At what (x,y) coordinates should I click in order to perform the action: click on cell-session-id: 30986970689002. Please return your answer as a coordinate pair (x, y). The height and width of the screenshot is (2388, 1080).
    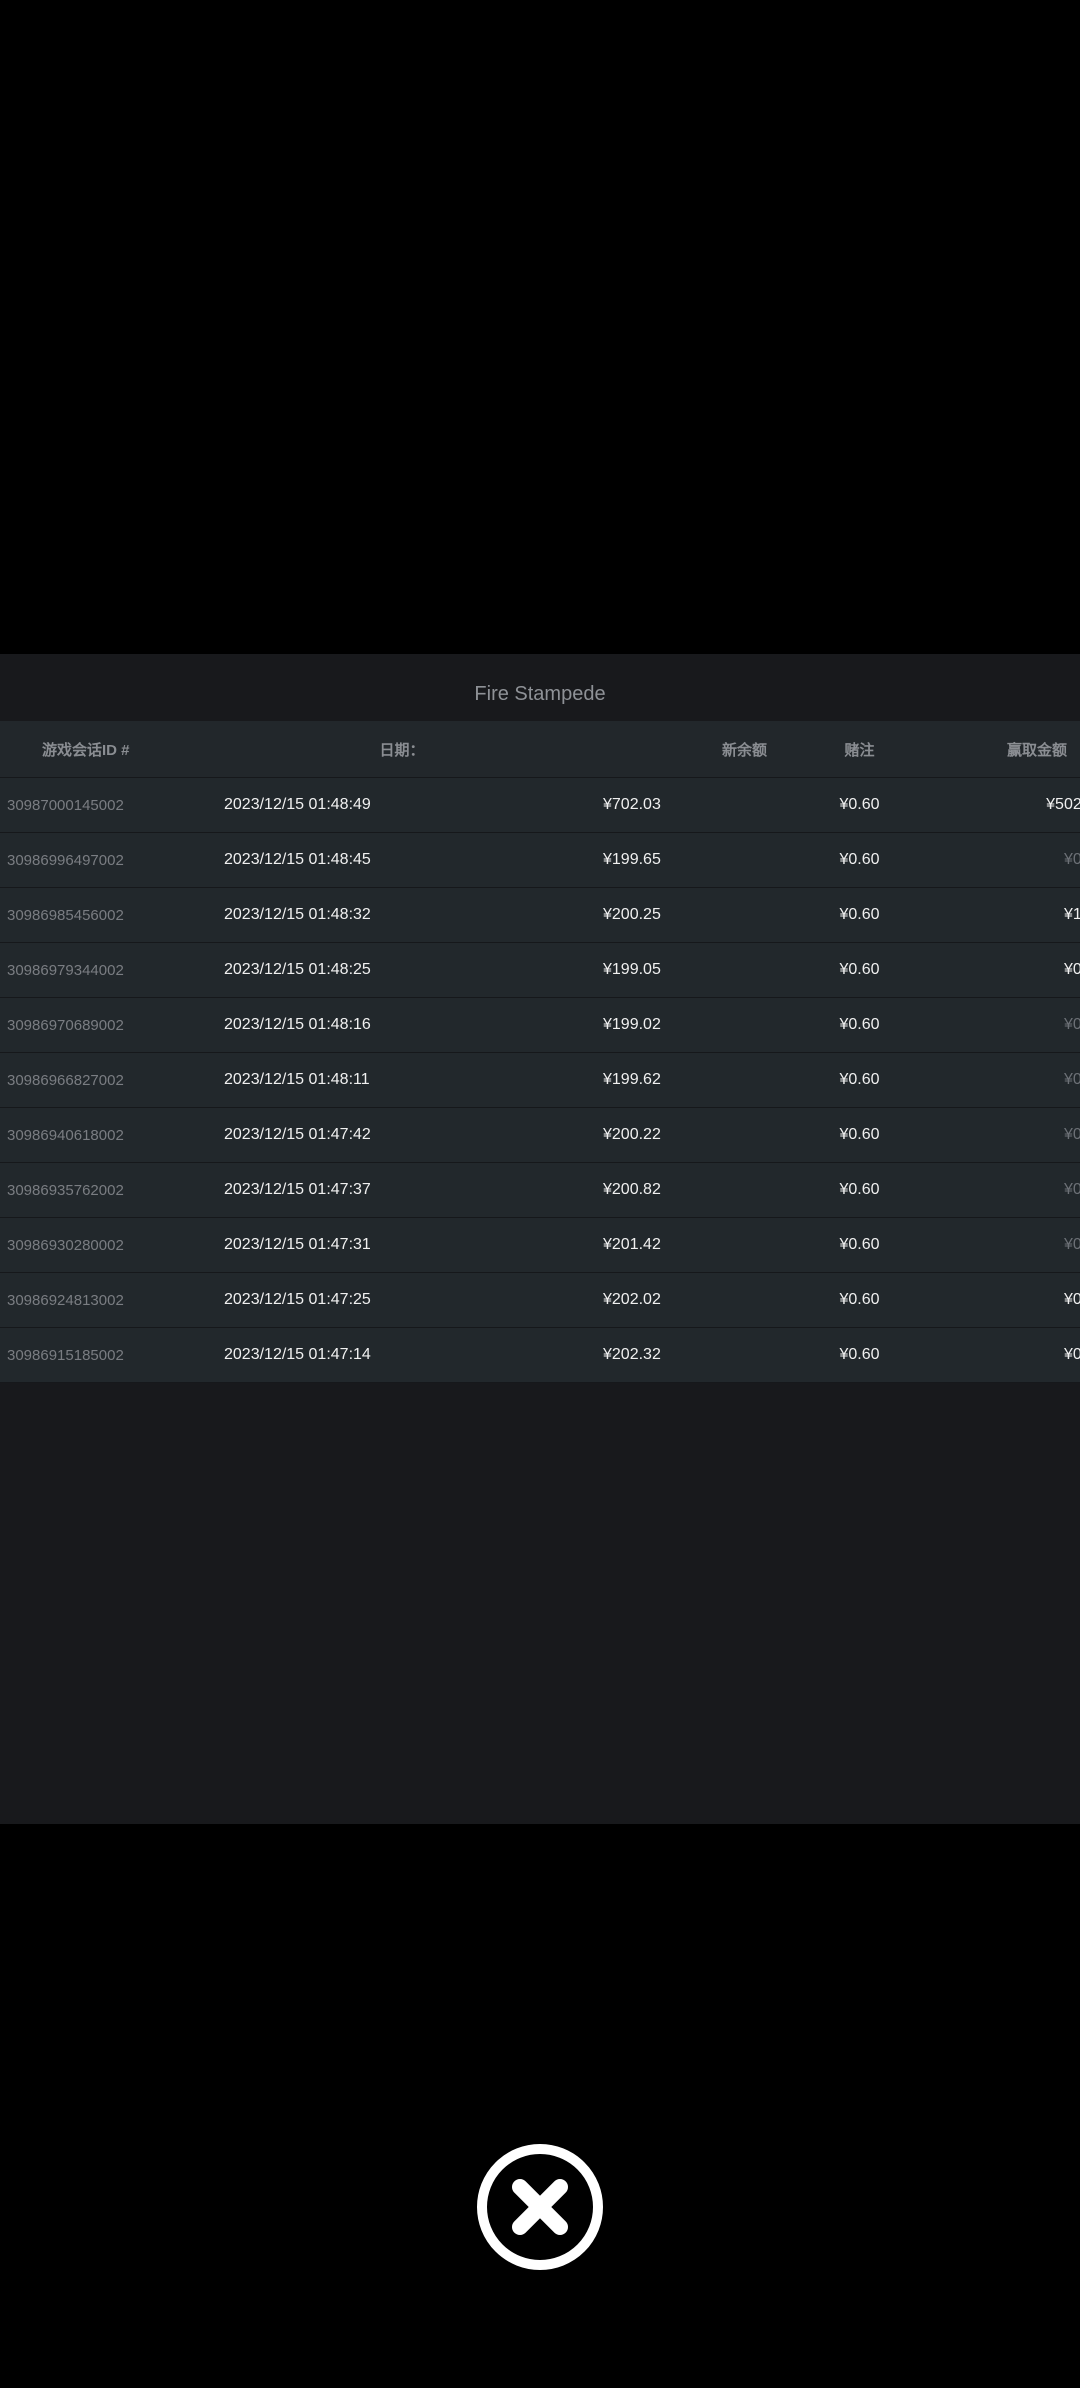
    Looking at the image, I should click on (106, 1025).